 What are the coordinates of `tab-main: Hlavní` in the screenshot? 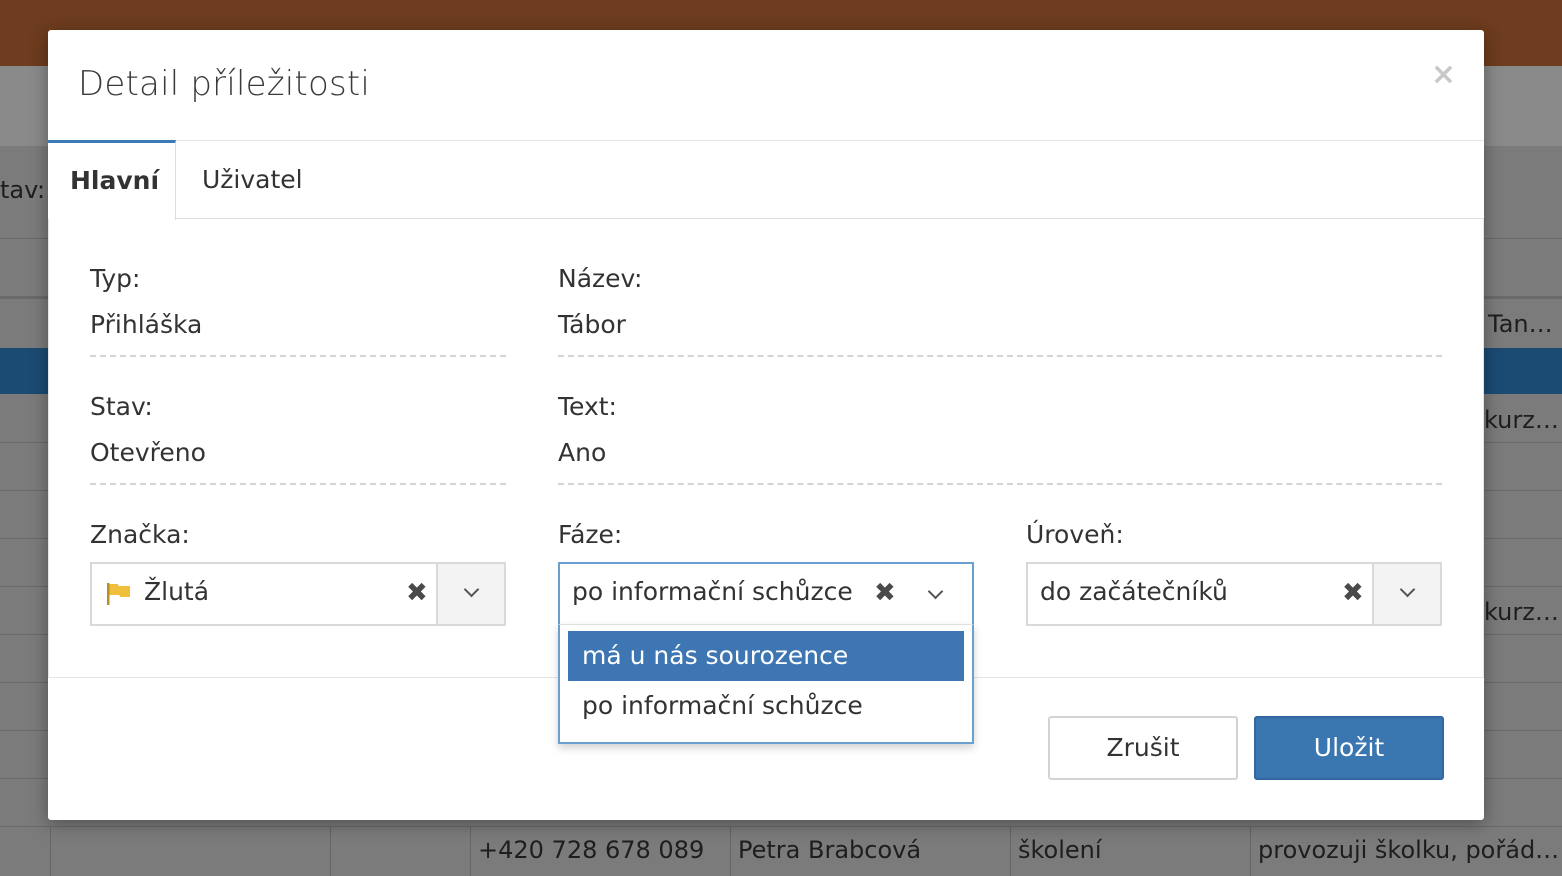 It's located at (112, 180).